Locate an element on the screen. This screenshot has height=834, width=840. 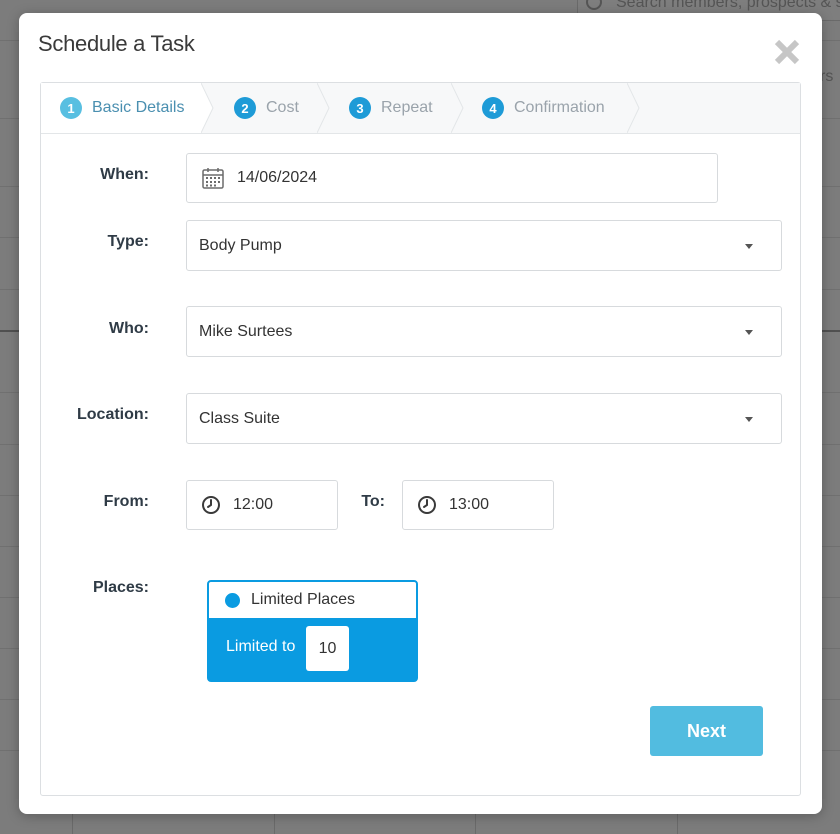
location-label: Location: is located at coordinates (113, 414).